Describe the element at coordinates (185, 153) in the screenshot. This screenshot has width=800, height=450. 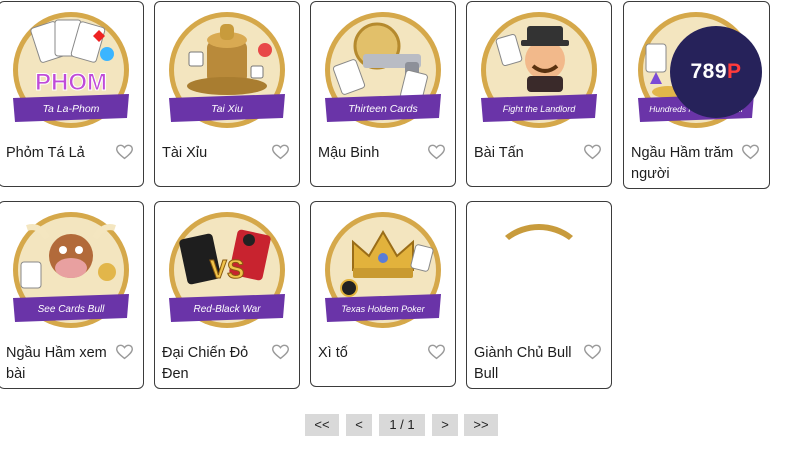
I see `game-title: Tài Xỉu` at that location.